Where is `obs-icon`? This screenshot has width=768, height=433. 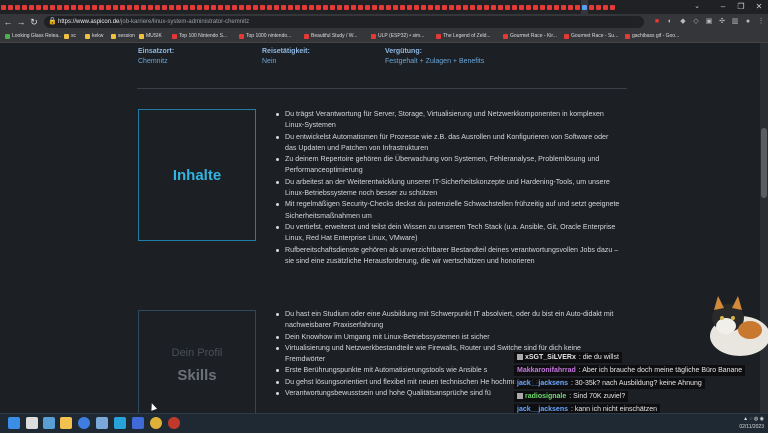
obs-icon is located at coordinates (174, 423).